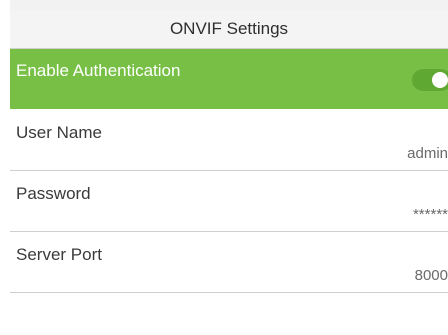 The image size is (448, 335). What do you see at coordinates (427, 153) in the screenshot?
I see `user-name-value: admin` at bounding box center [427, 153].